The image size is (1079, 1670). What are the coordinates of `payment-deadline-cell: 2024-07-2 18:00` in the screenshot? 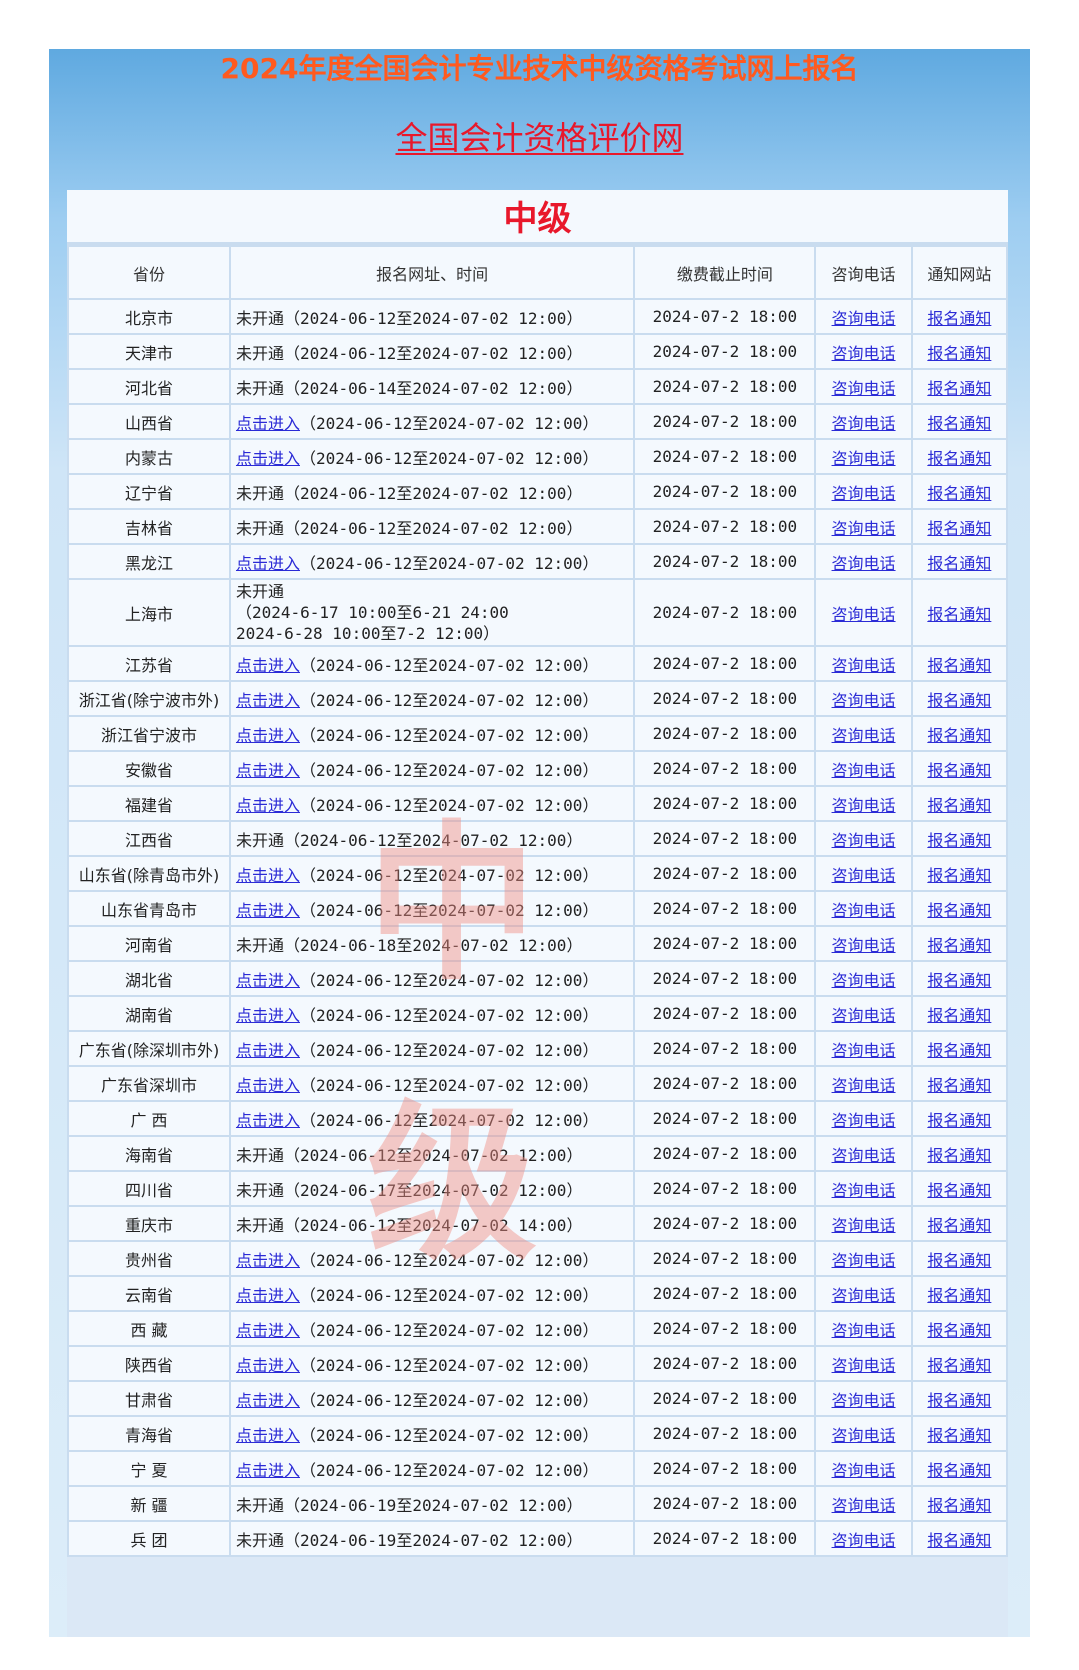 It's located at (725, 873).